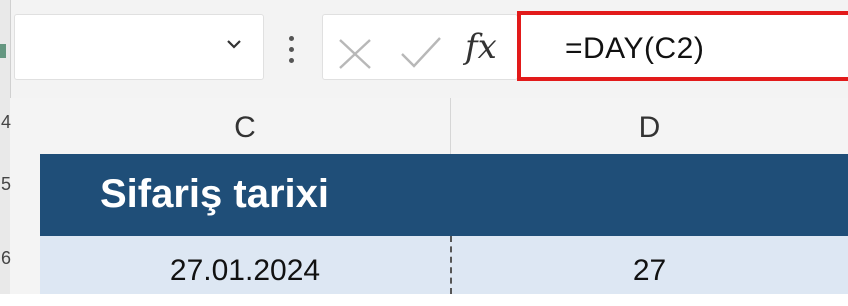  Describe the element at coordinates (421, 53) in the screenshot. I see `enter-check-icon` at that location.